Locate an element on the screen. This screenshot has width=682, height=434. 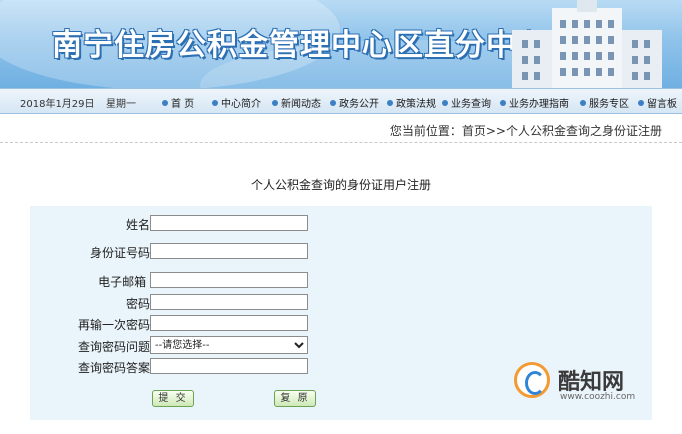
nav-date: 2018年1月29日 is located at coordinates (57, 104).